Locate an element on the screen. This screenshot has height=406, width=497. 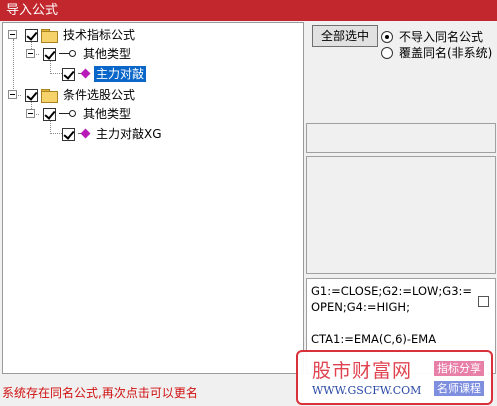
radio-label: 不导入同名公式 is located at coordinates (441, 37).